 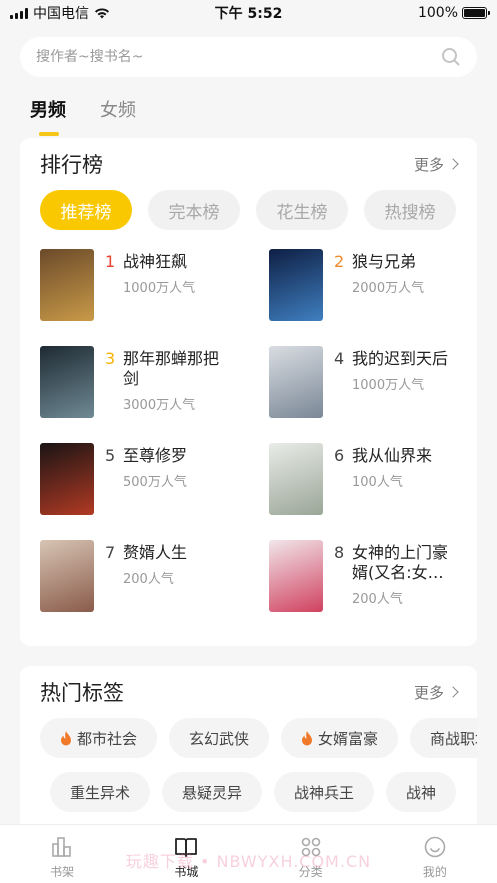 I want to click on tab-hot-search: 热搜榜, so click(x=410, y=210).